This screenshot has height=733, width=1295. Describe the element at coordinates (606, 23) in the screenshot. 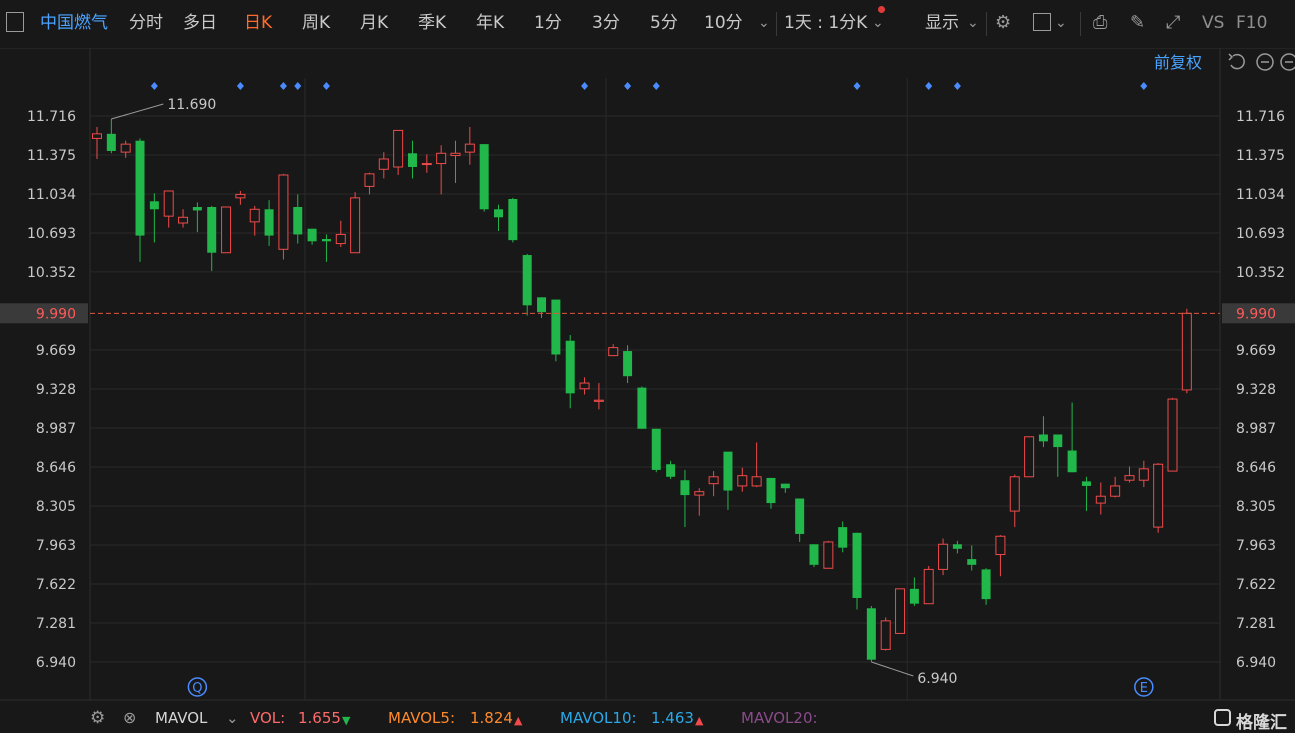

I see `tab-period-8: 3分` at that location.